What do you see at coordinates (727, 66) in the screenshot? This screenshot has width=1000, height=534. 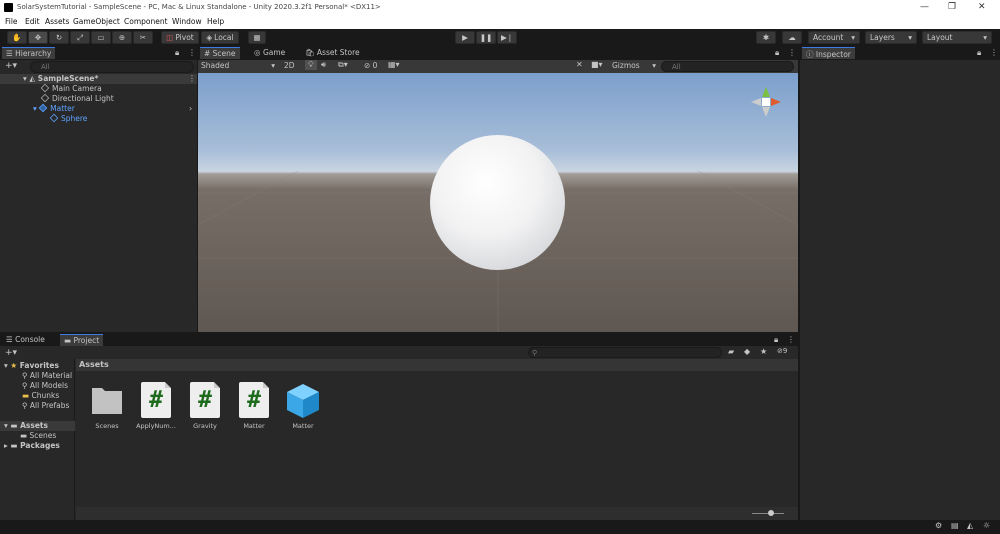 I see `scene-search-input: All` at bounding box center [727, 66].